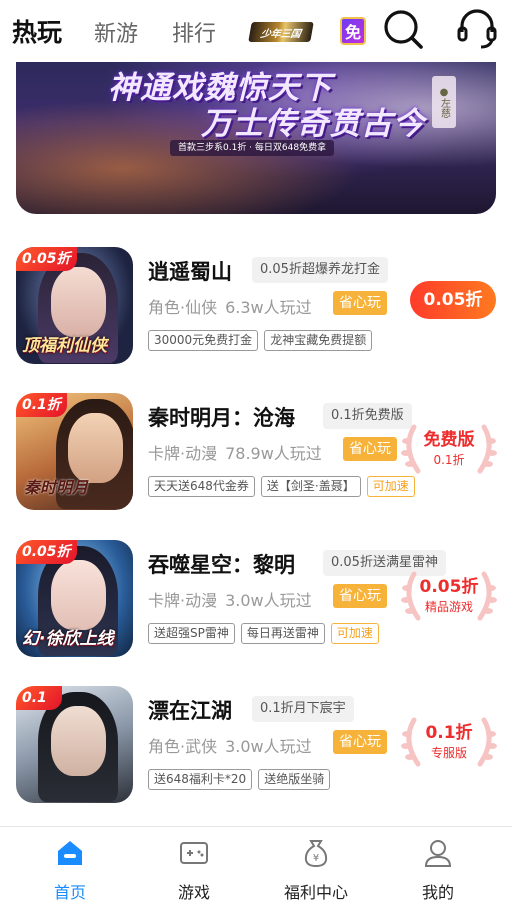 Image resolution: width=512 pixels, height=904 pixels. What do you see at coordinates (190, 711) in the screenshot?
I see `game-title: 漂在江湖` at bounding box center [190, 711].